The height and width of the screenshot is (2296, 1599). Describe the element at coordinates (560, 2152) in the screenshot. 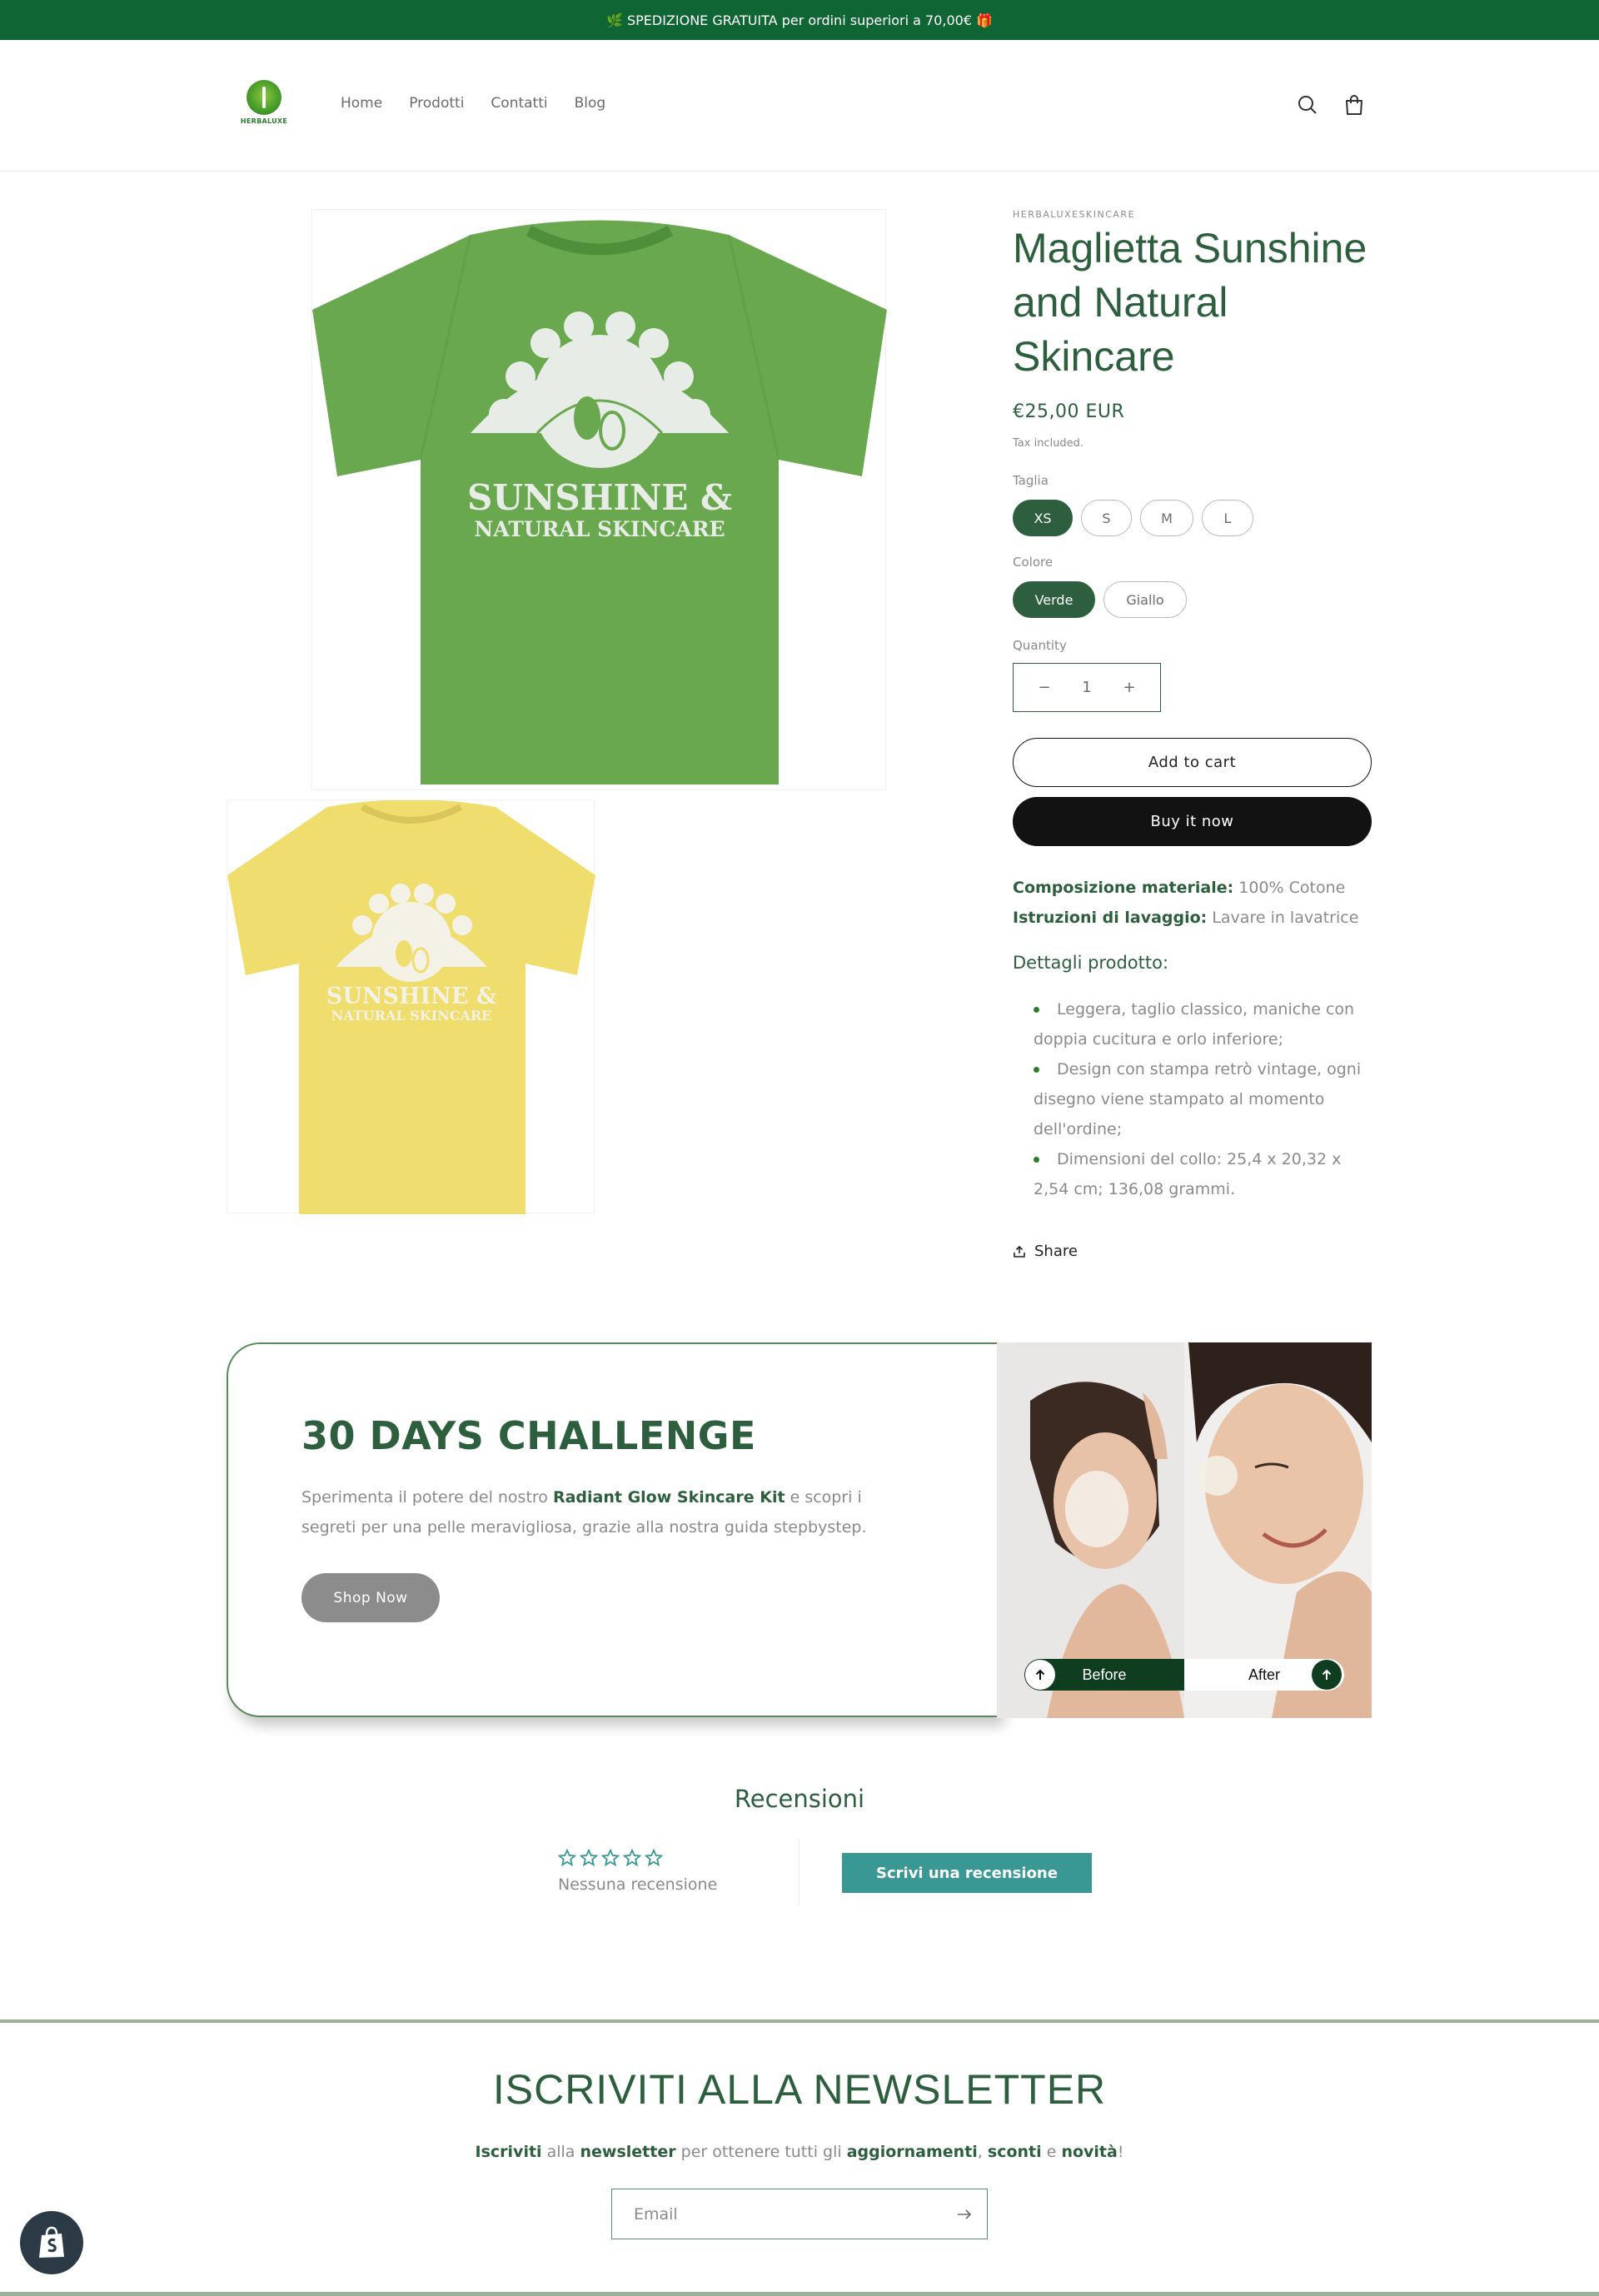

I see `newsletter-sub-part: alla` at that location.